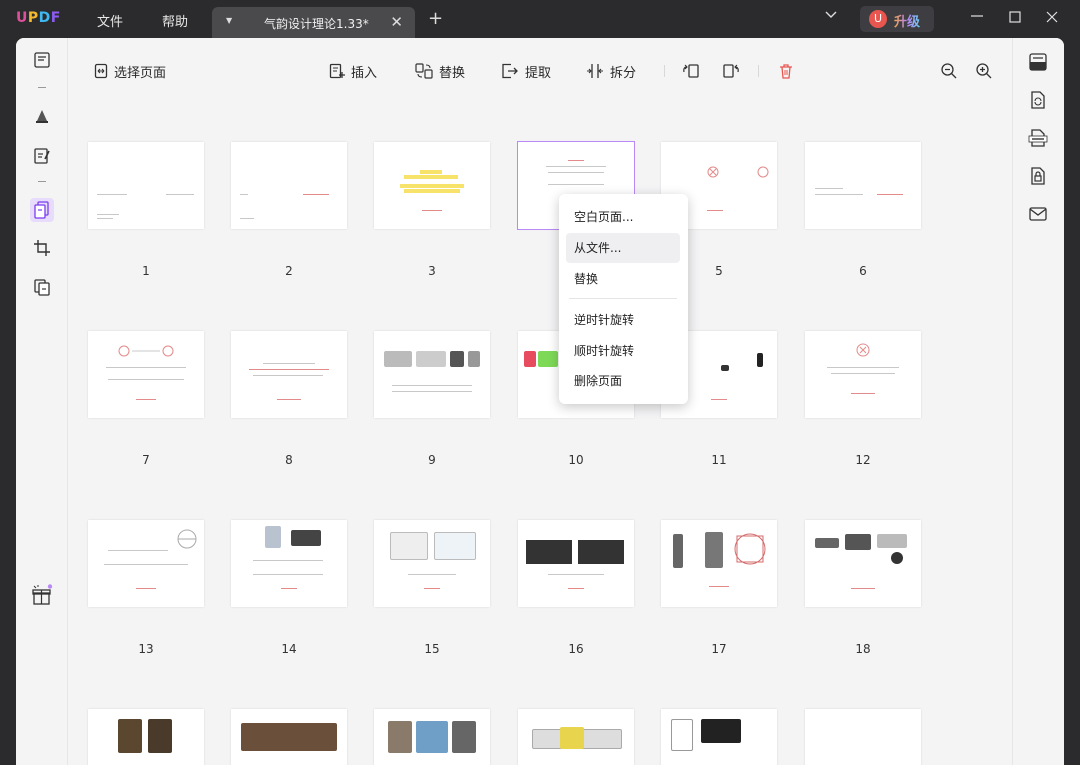 Image resolution: width=1080 pixels, height=765 pixels. I want to click on page-number: 18, so click(863, 649).